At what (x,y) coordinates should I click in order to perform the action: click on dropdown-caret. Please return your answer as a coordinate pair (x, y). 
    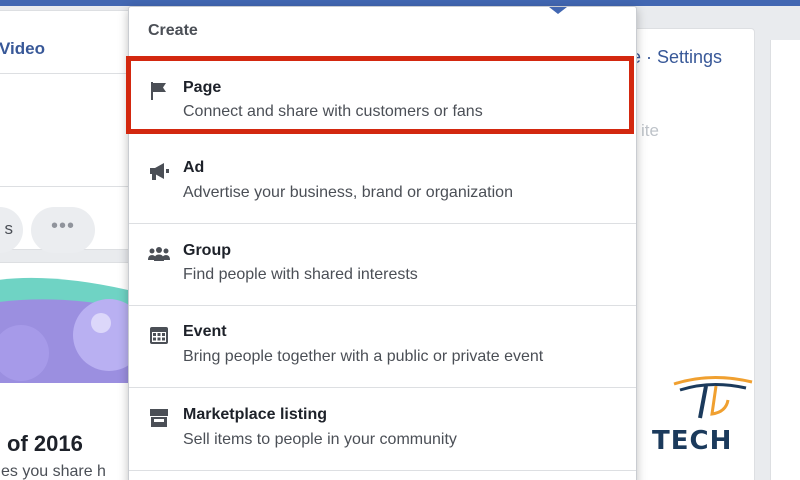
    Looking at the image, I should click on (558, 10).